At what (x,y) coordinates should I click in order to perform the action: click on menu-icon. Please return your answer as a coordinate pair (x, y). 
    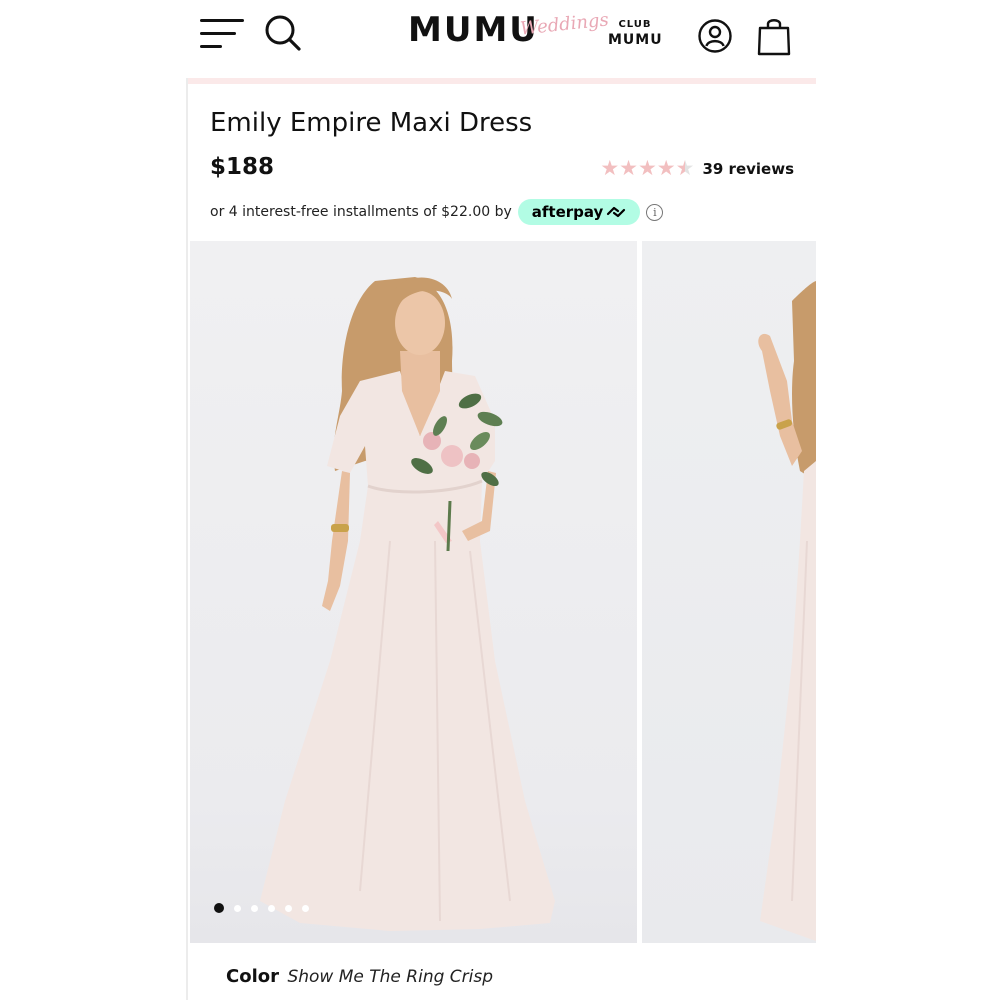
    Looking at the image, I should click on (223, 33).